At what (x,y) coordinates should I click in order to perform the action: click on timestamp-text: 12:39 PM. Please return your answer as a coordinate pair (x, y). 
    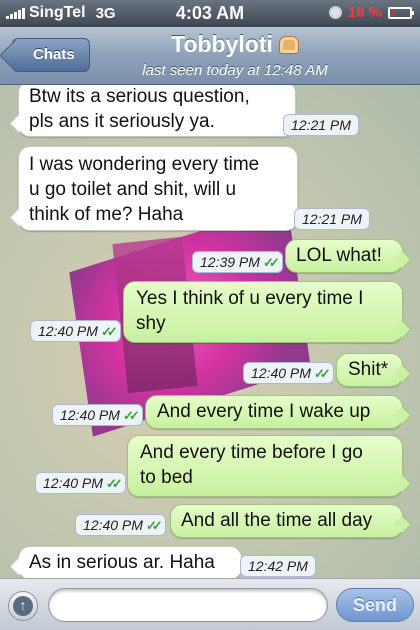
    Looking at the image, I should click on (230, 262).